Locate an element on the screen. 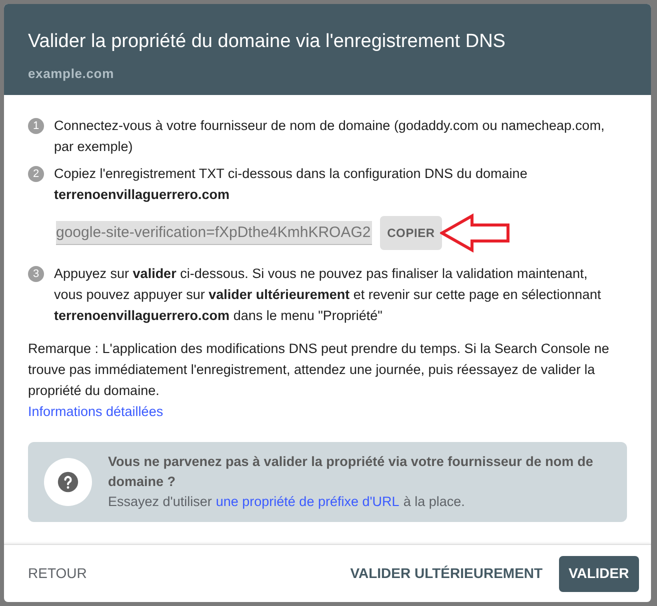 The image size is (657, 606). details-link: Informations détaillées is located at coordinates (96, 411).